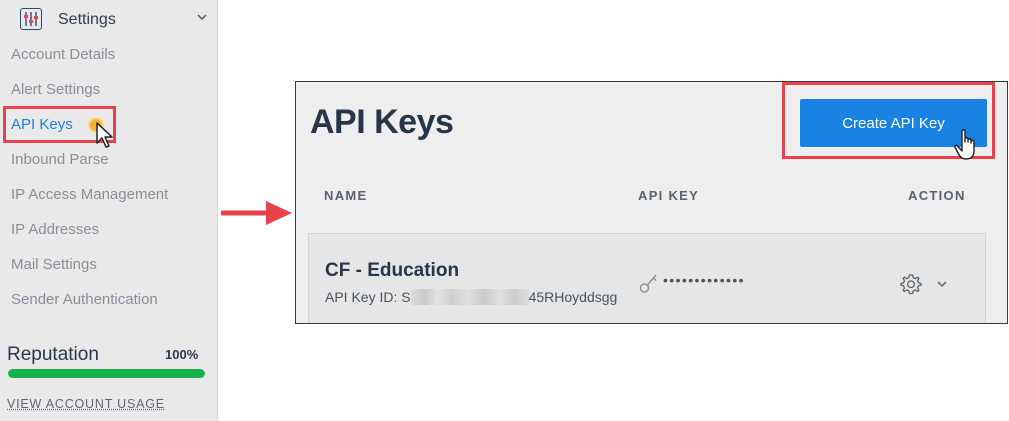 The width and height of the screenshot is (1009, 421). I want to click on sidebar-item-inbound-parse: Inbound Parse, so click(60, 159).